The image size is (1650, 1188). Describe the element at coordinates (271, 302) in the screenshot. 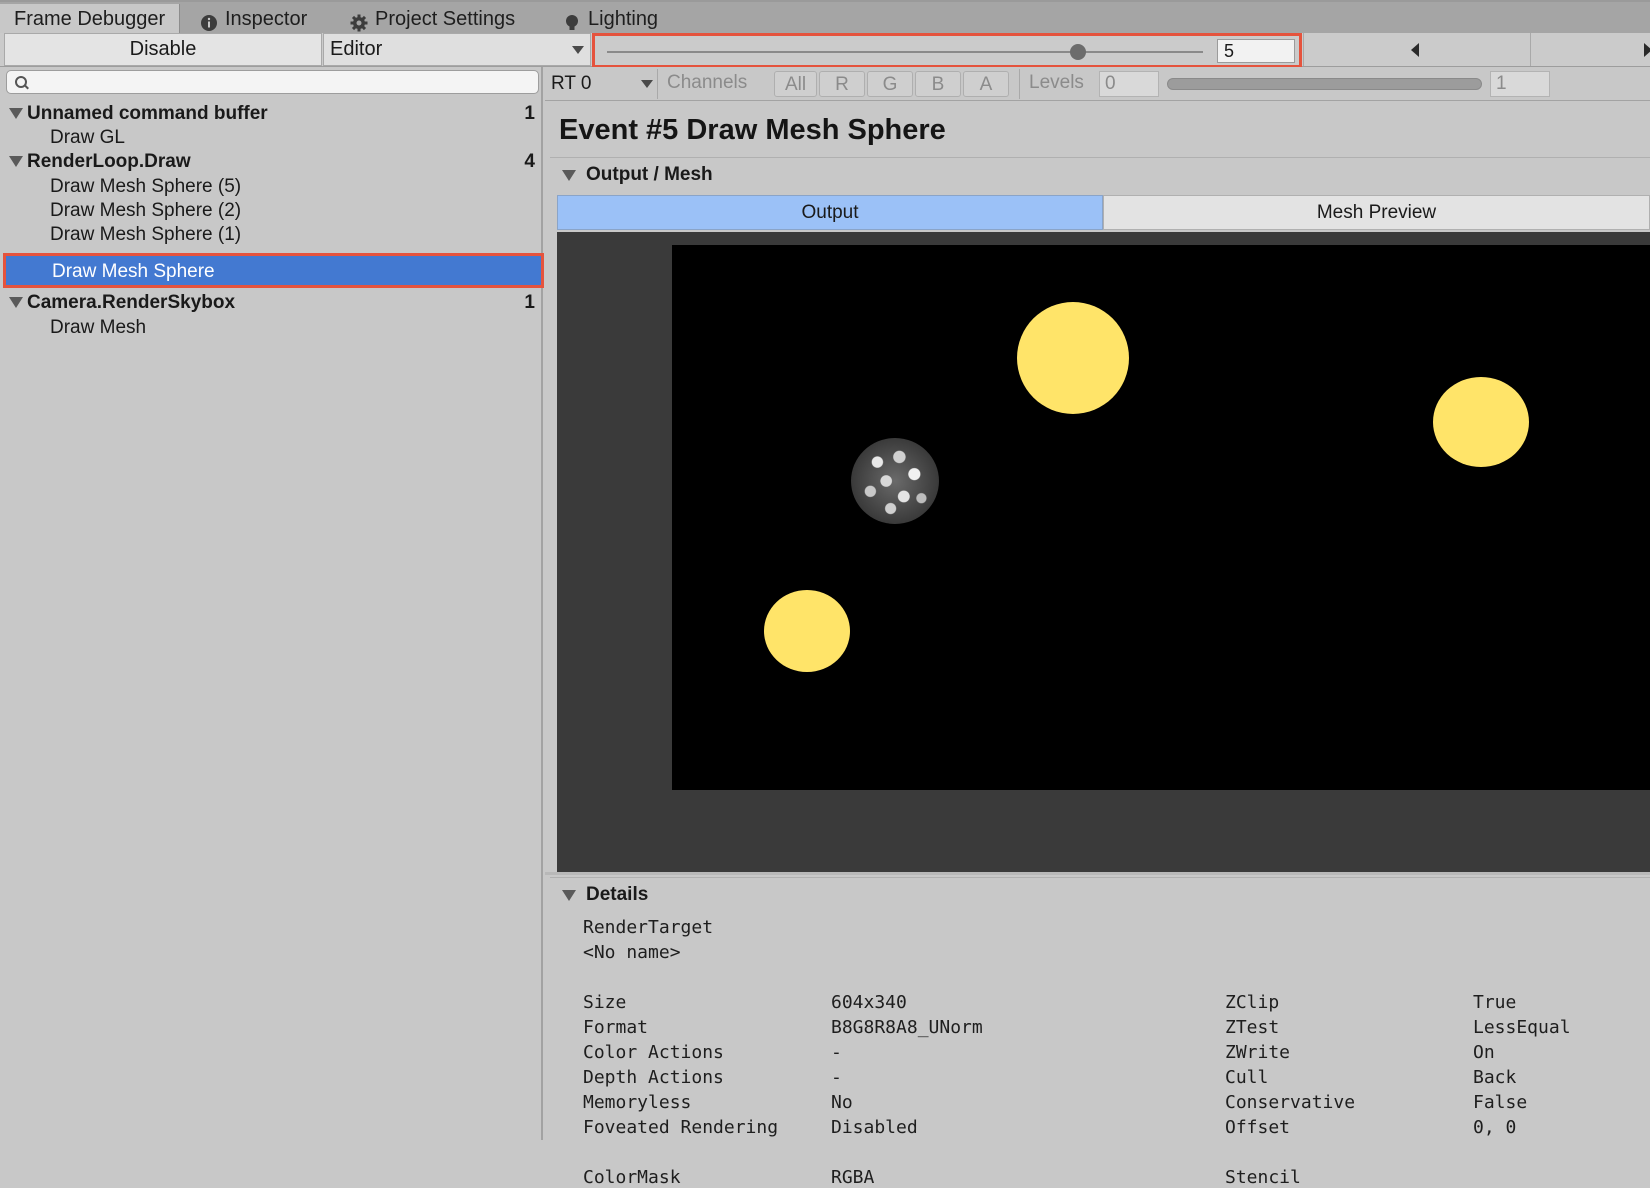

I see `tree-group-camera-renderskybox: Camera.RenderSkybox 1` at that location.